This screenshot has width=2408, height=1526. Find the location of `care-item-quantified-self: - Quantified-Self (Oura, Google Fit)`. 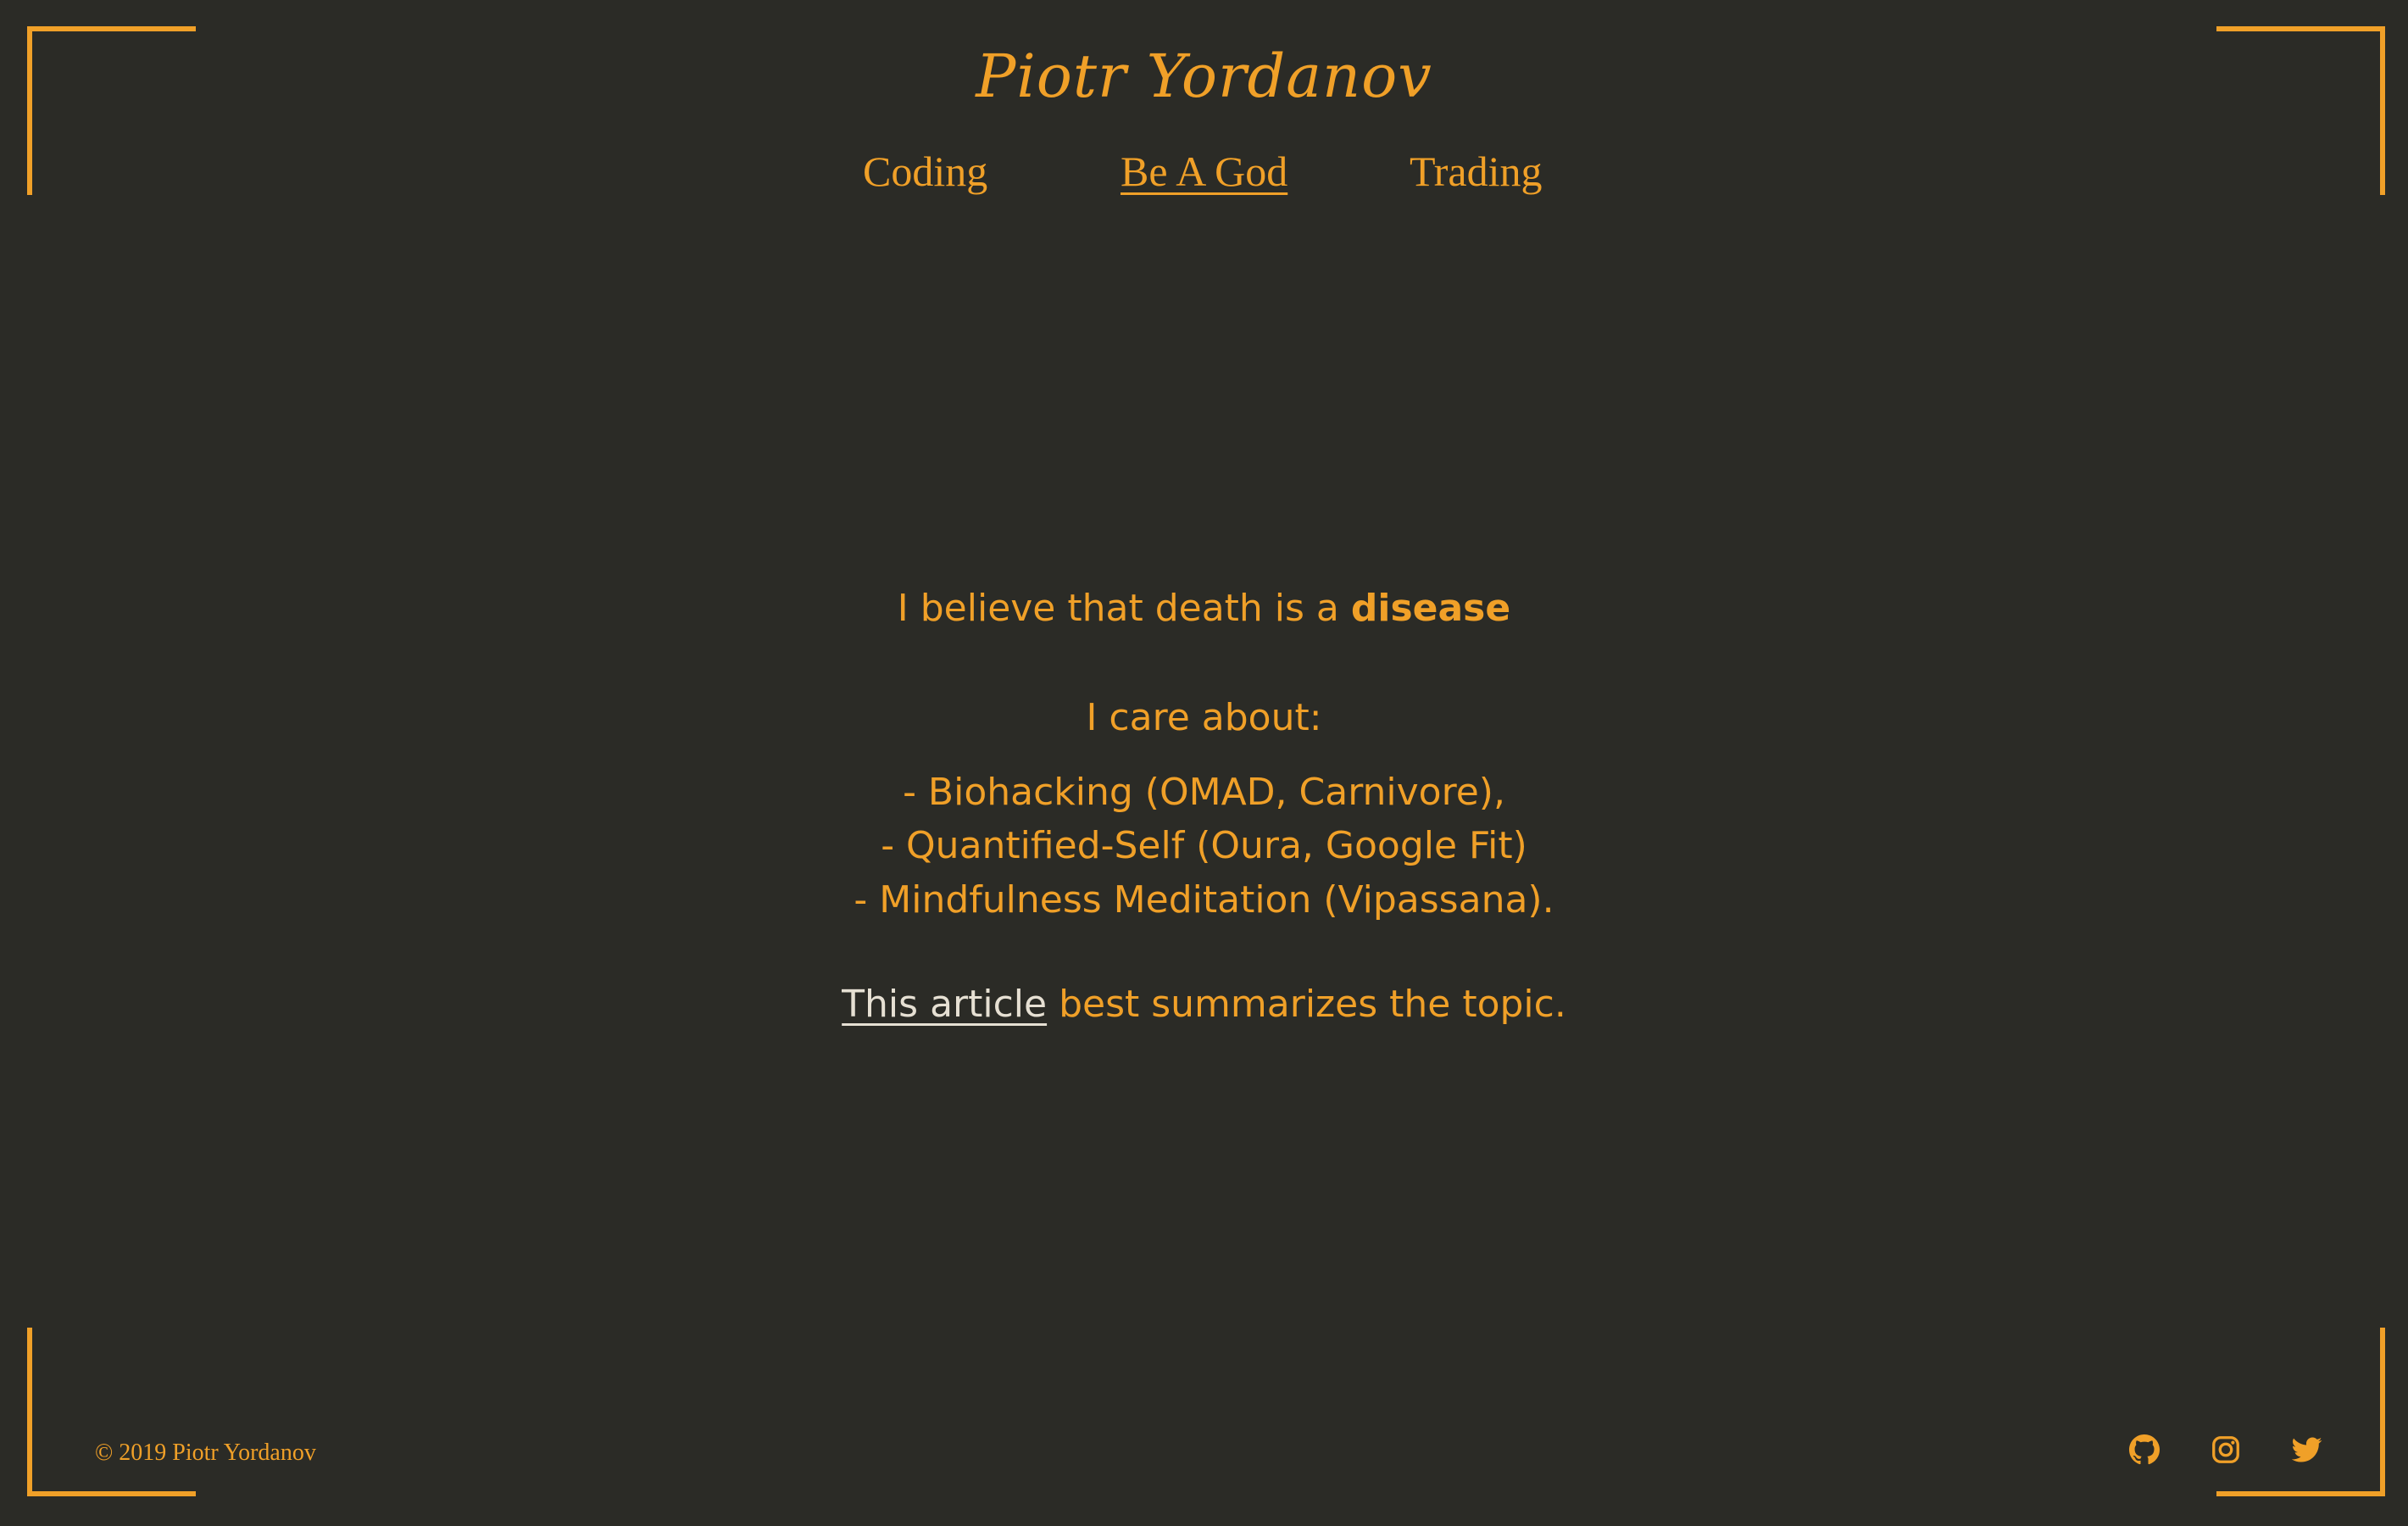

care-item-quantified-self: - Quantified-Self (Oura, Google Fit) is located at coordinates (1204, 845).